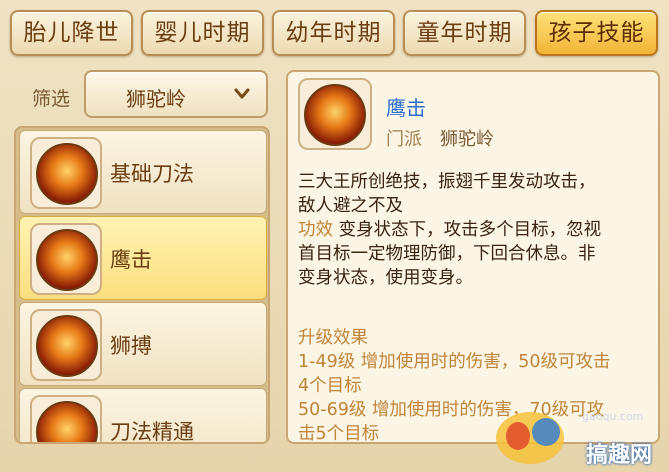  What do you see at coordinates (447, 182) in the screenshot?
I see `desc-line: 三大王所创绝技，振翅千里发动攻击，` at bounding box center [447, 182].